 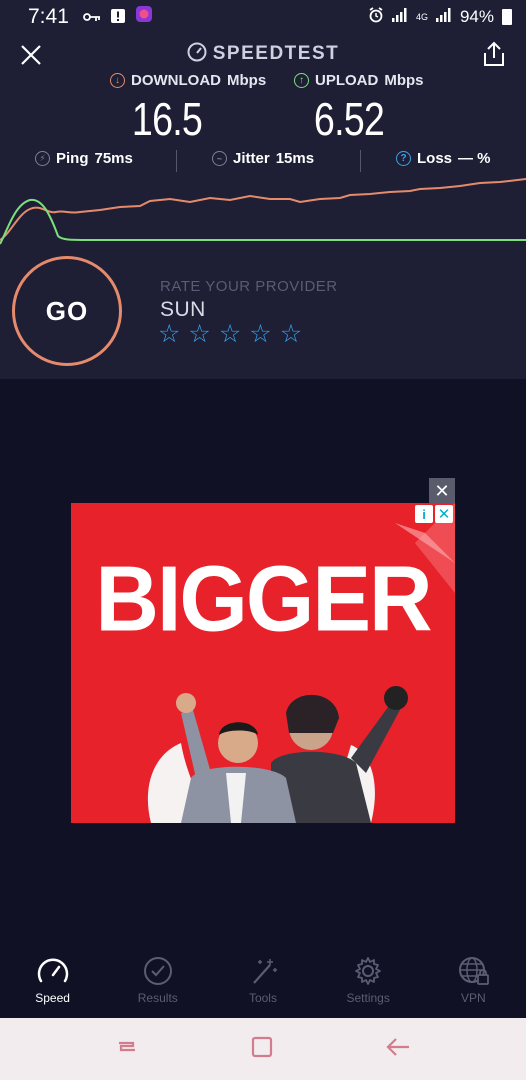 What do you see at coordinates (263, 17) in the screenshot?
I see `status-bar: 7:41 4G 94%` at bounding box center [263, 17].